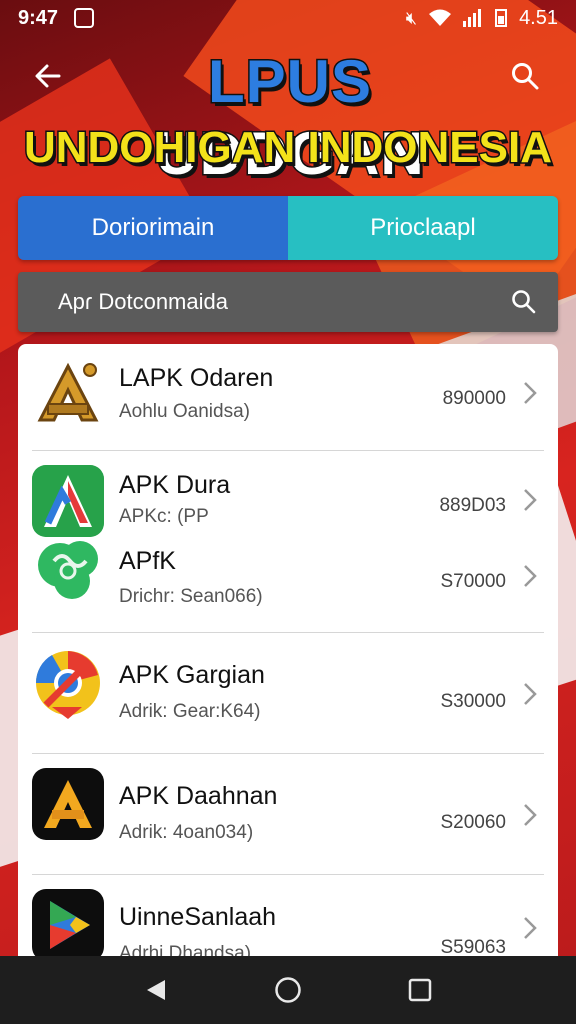  What do you see at coordinates (472, 18) in the screenshot?
I see `signal-icon` at bounding box center [472, 18].